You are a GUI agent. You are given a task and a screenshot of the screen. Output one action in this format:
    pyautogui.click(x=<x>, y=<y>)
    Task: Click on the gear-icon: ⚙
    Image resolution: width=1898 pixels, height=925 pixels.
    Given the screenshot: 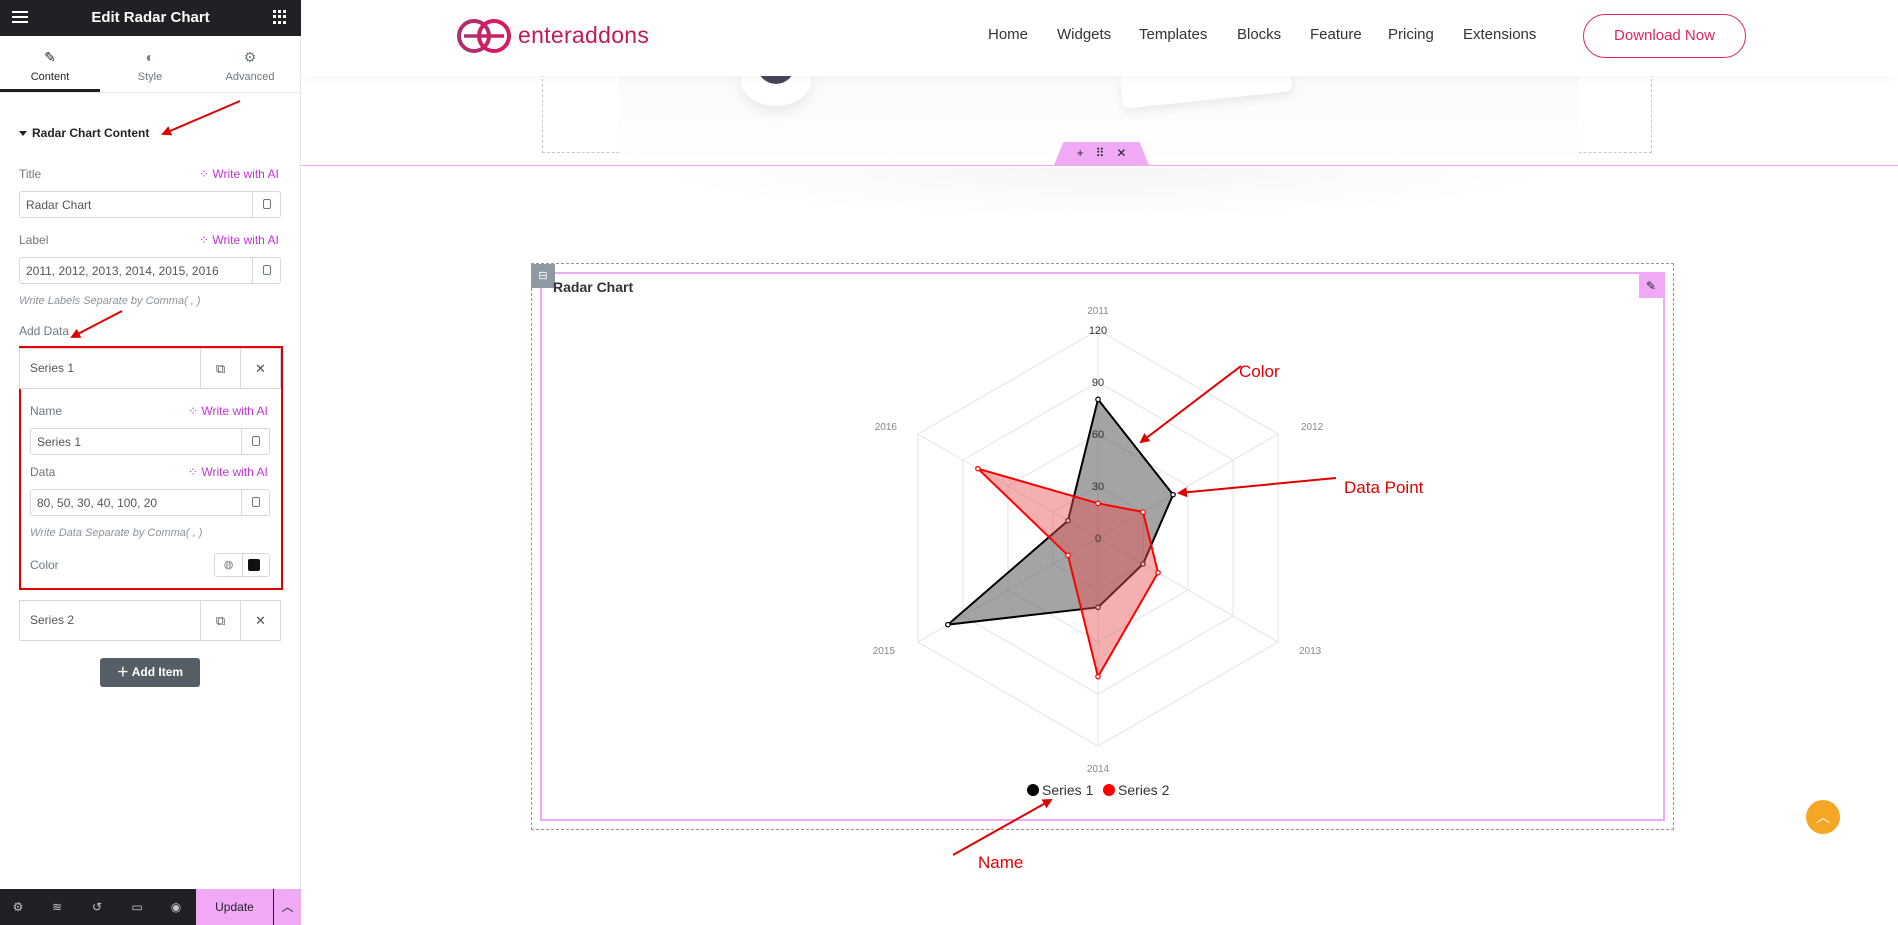 What is the action you would take?
    pyautogui.click(x=250, y=57)
    